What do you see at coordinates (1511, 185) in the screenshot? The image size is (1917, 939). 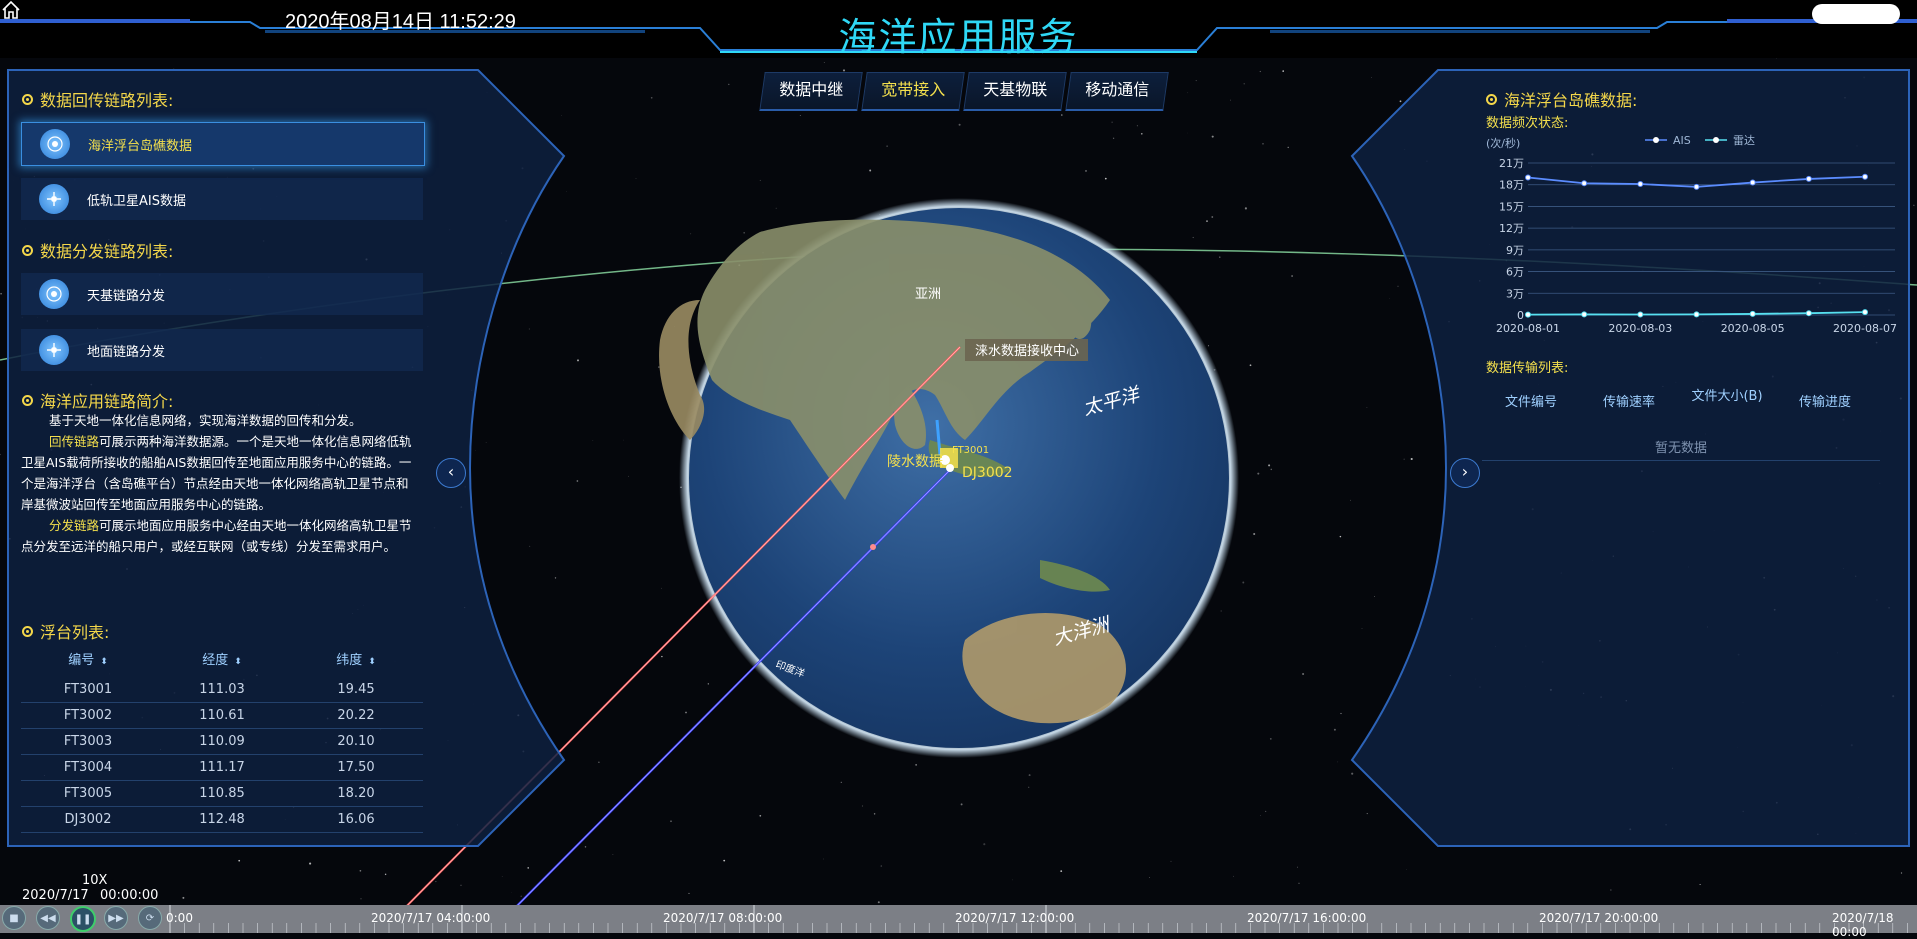 I see `y-tick-label: 18万` at bounding box center [1511, 185].